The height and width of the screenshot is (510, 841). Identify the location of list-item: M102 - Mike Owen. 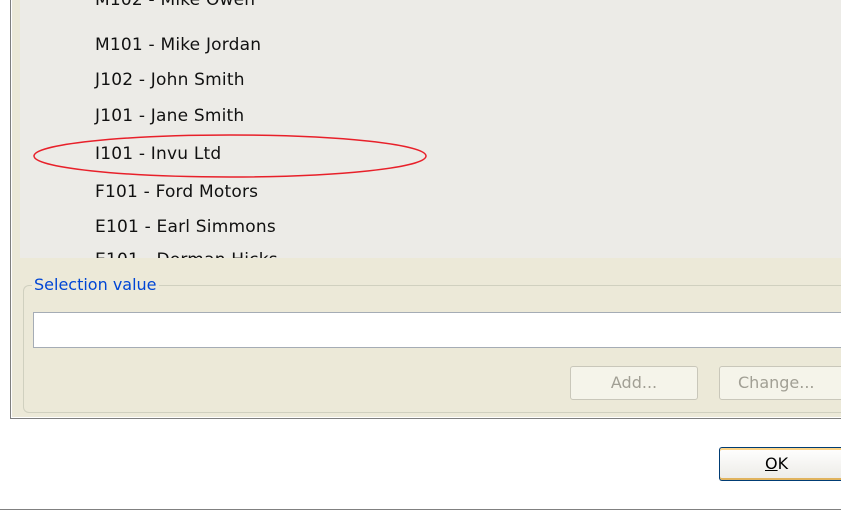
(175, 5).